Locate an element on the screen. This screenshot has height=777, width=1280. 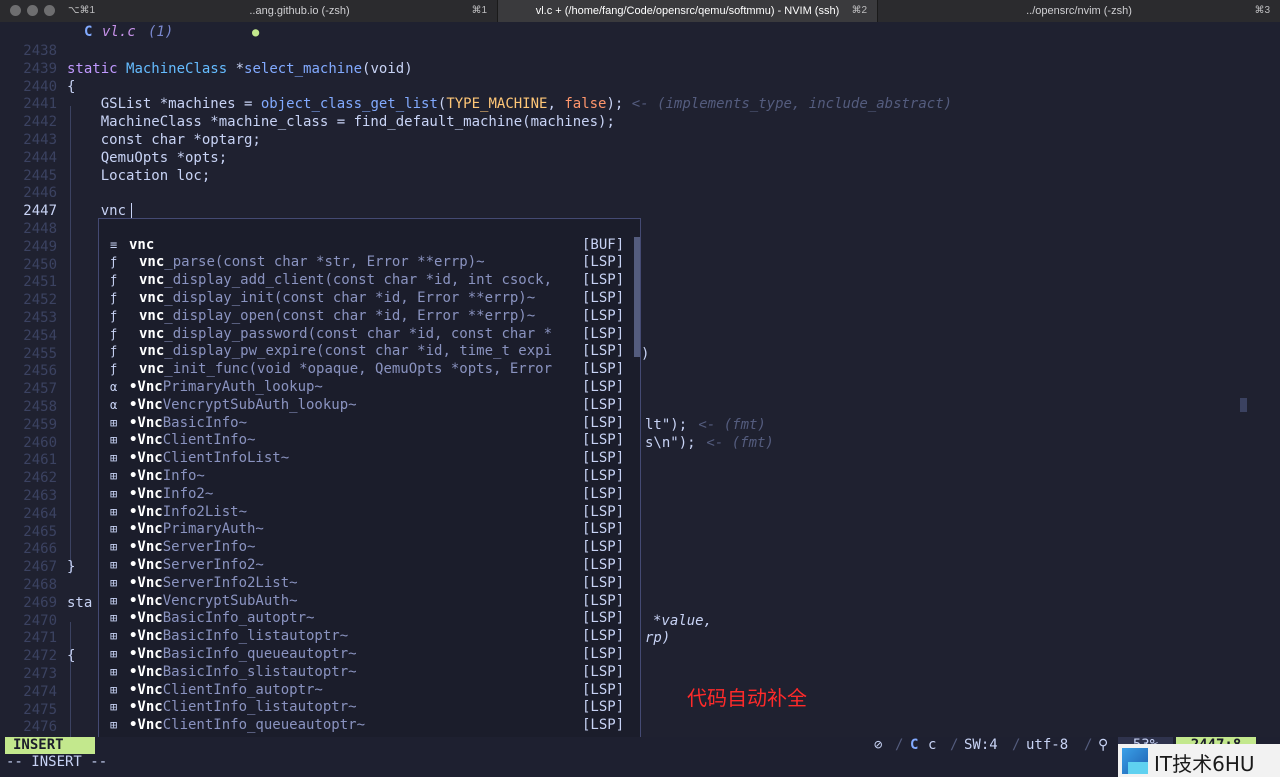
tab-github-zsh: ..ang.github.io (-zsh) ⌘1 is located at coordinates (299, 11).